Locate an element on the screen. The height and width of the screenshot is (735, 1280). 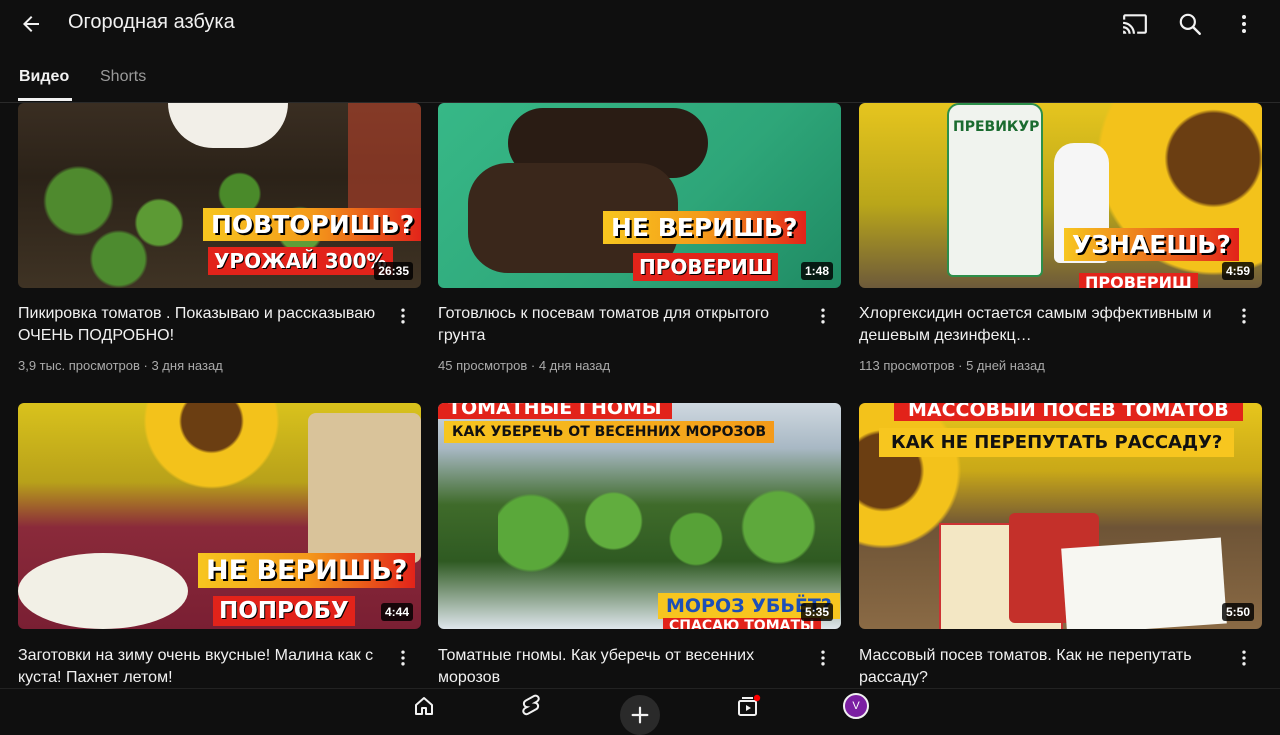
nav-you: V is located at coordinates (856, 706).